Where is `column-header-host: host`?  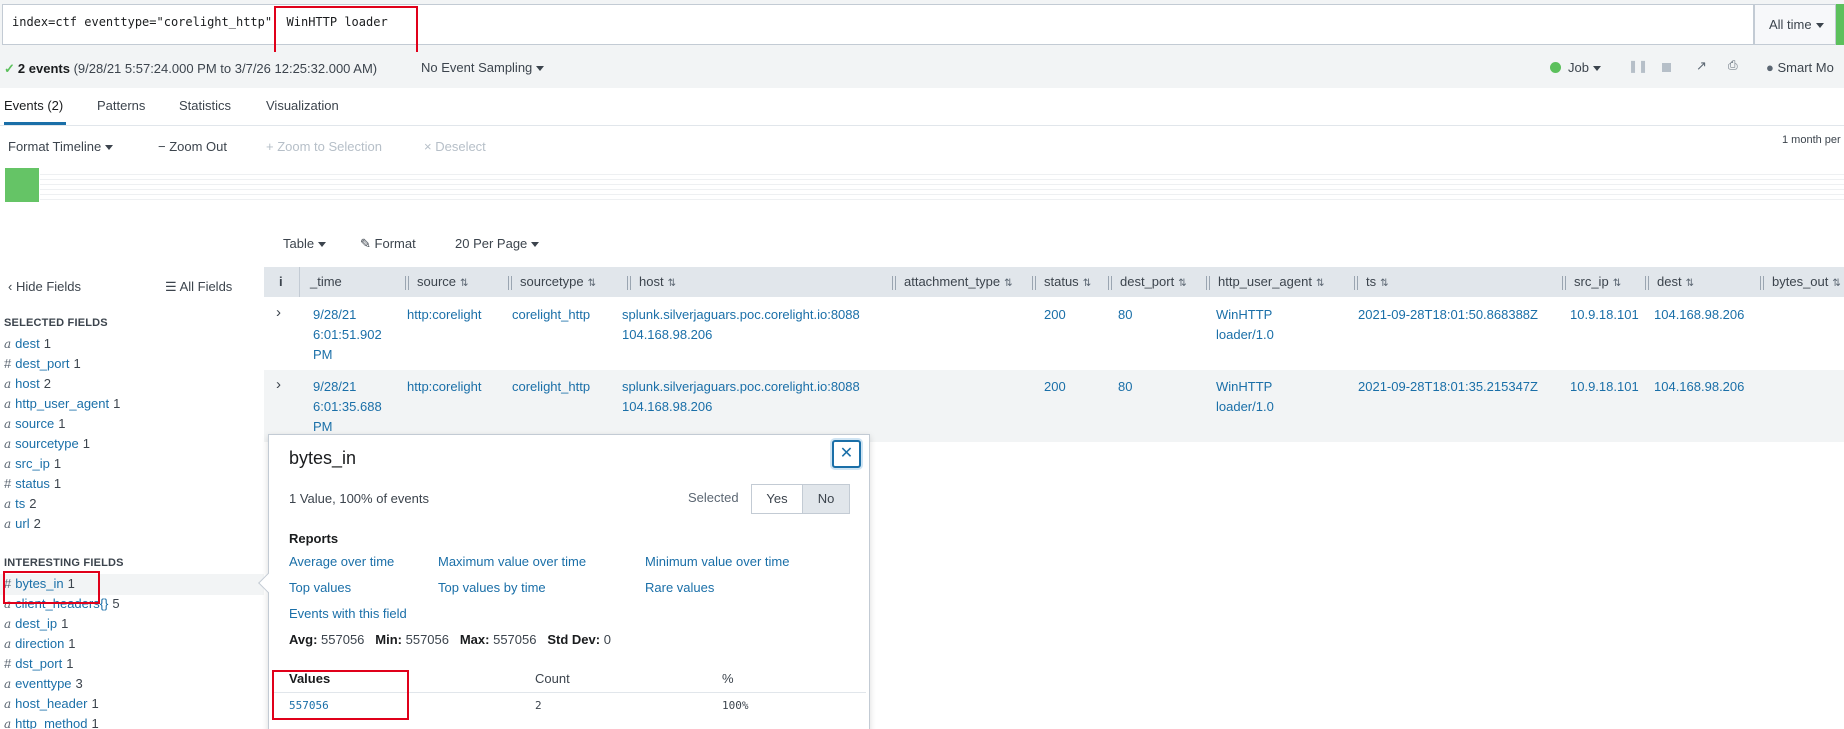
column-header-host: host is located at coordinates (651, 282).